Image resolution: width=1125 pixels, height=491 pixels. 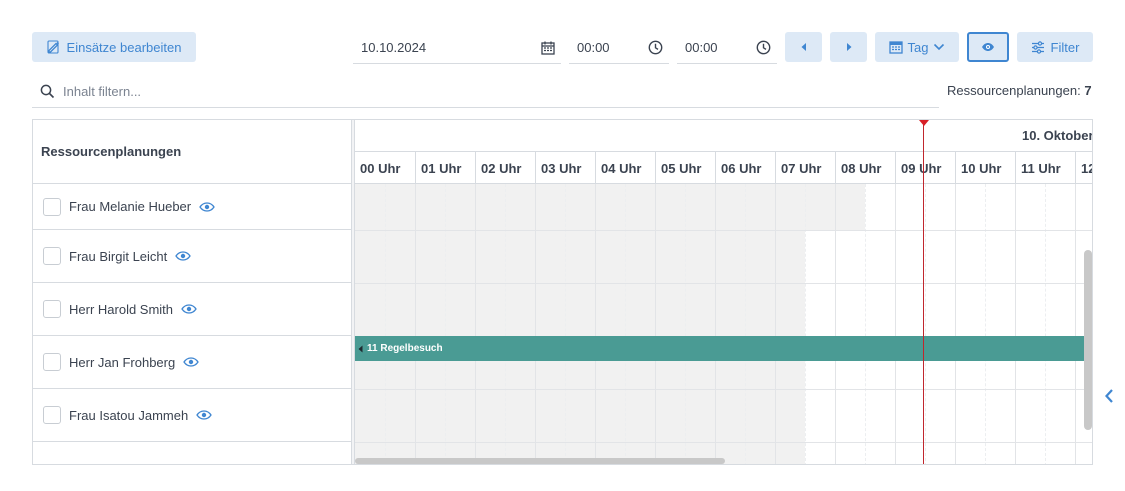 I want to click on hour-label: 02 Uhr, so click(x=505, y=168).